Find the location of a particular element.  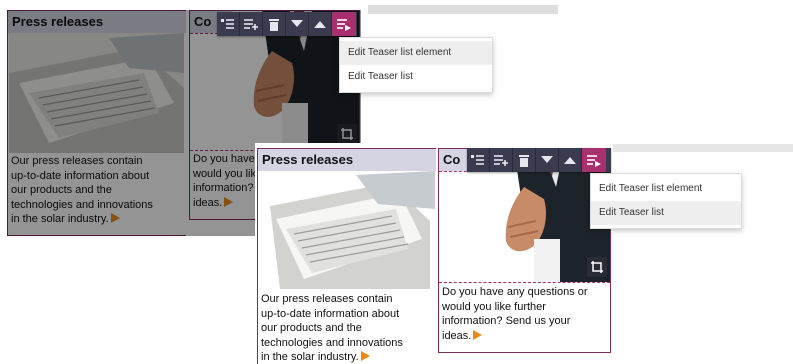

text-line: would you like further is located at coordinates (494, 306).